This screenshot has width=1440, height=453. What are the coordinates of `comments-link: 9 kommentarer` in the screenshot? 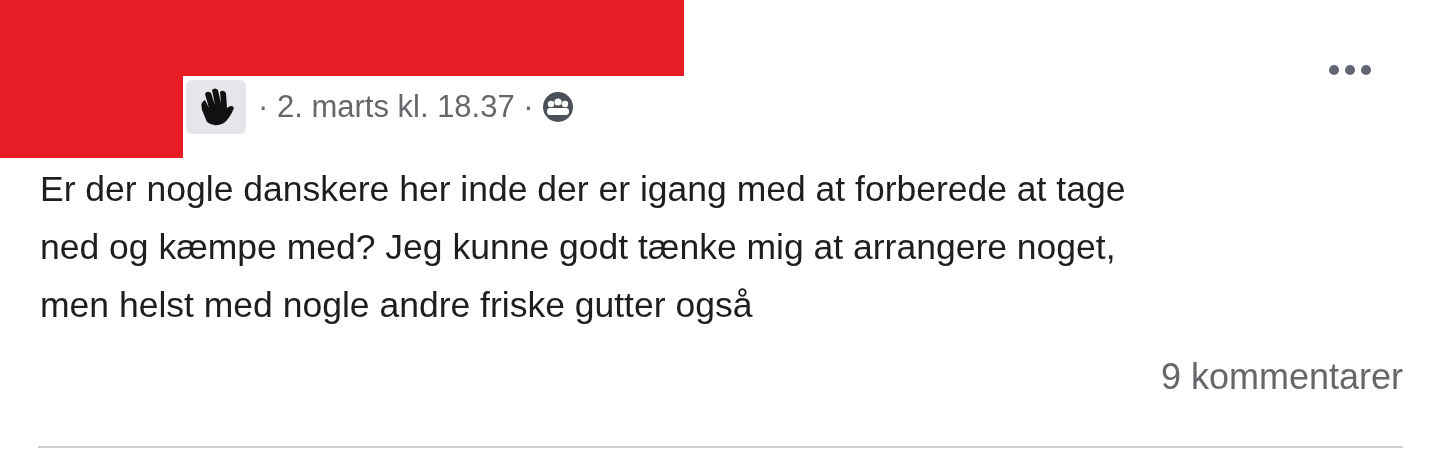 It's located at (1281, 377).